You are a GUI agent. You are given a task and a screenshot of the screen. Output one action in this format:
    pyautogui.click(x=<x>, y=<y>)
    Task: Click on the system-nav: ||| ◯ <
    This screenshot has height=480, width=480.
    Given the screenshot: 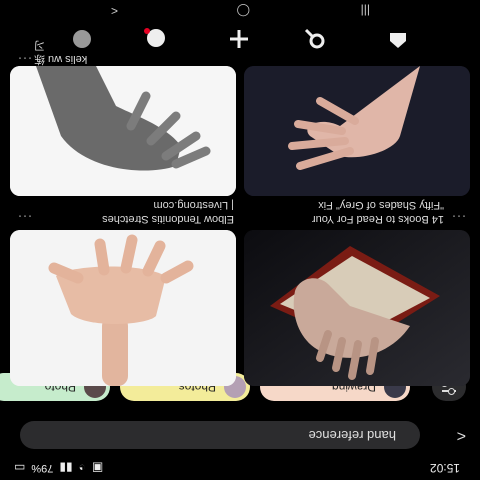 What is the action you would take?
    pyautogui.click(x=240, y=10)
    